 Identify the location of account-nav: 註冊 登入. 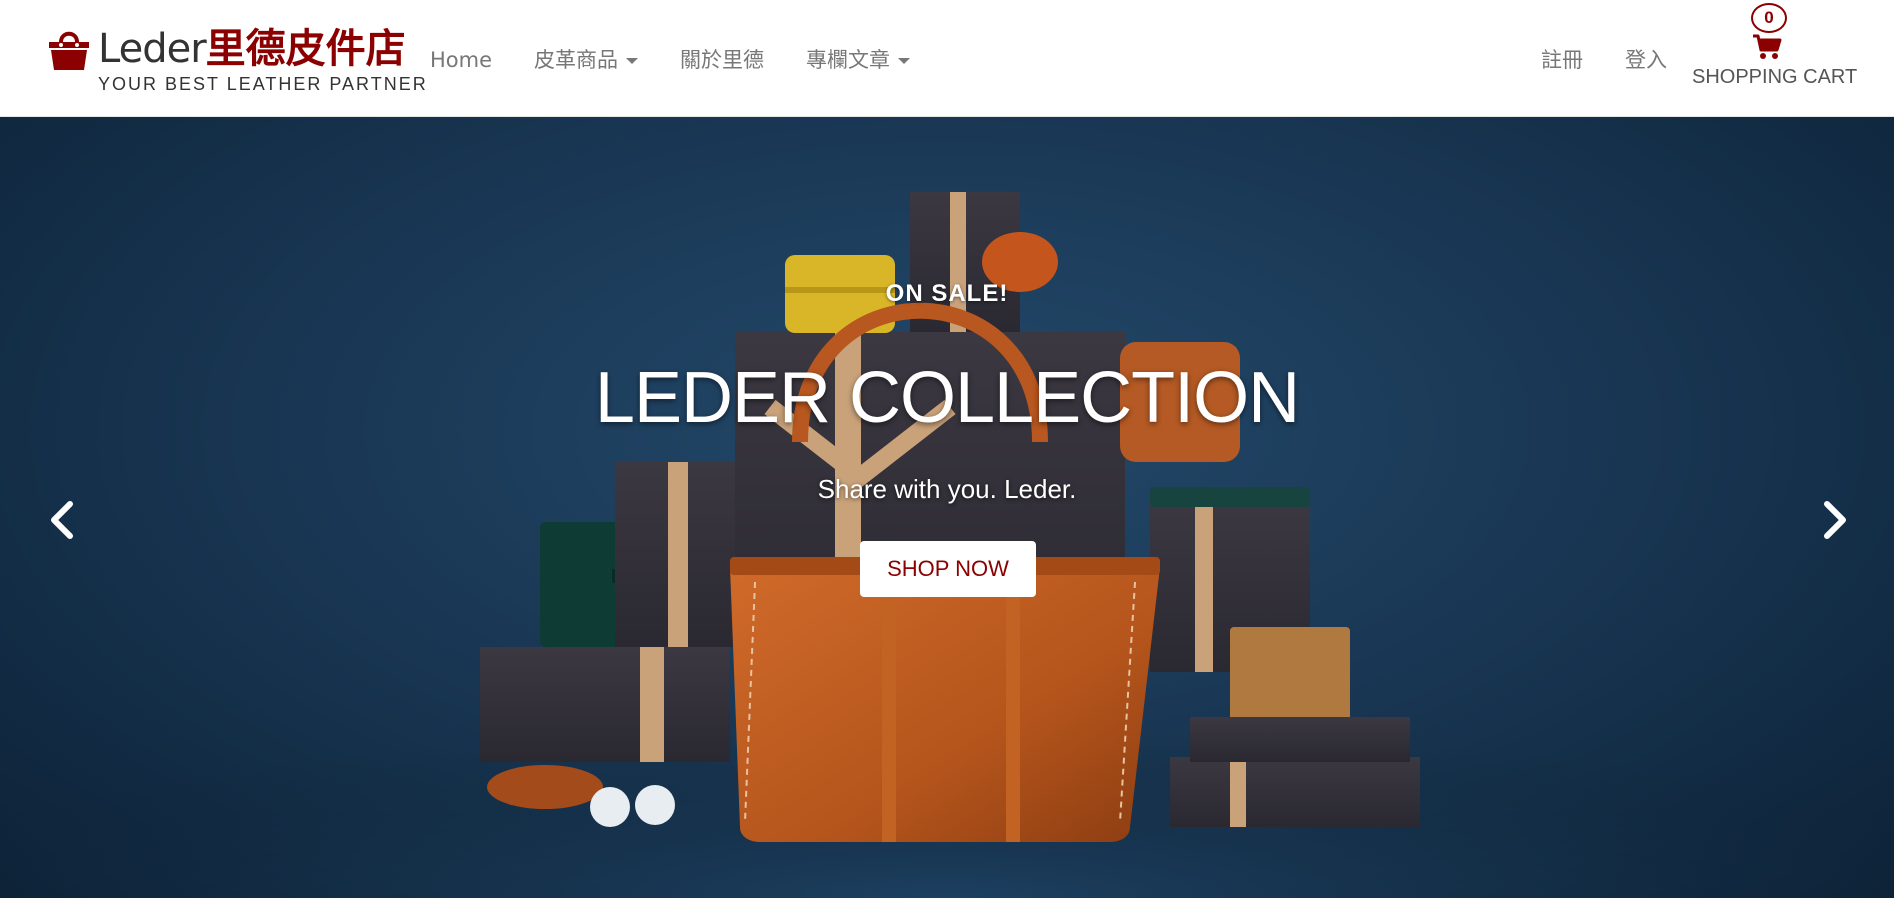
(1583, 60).